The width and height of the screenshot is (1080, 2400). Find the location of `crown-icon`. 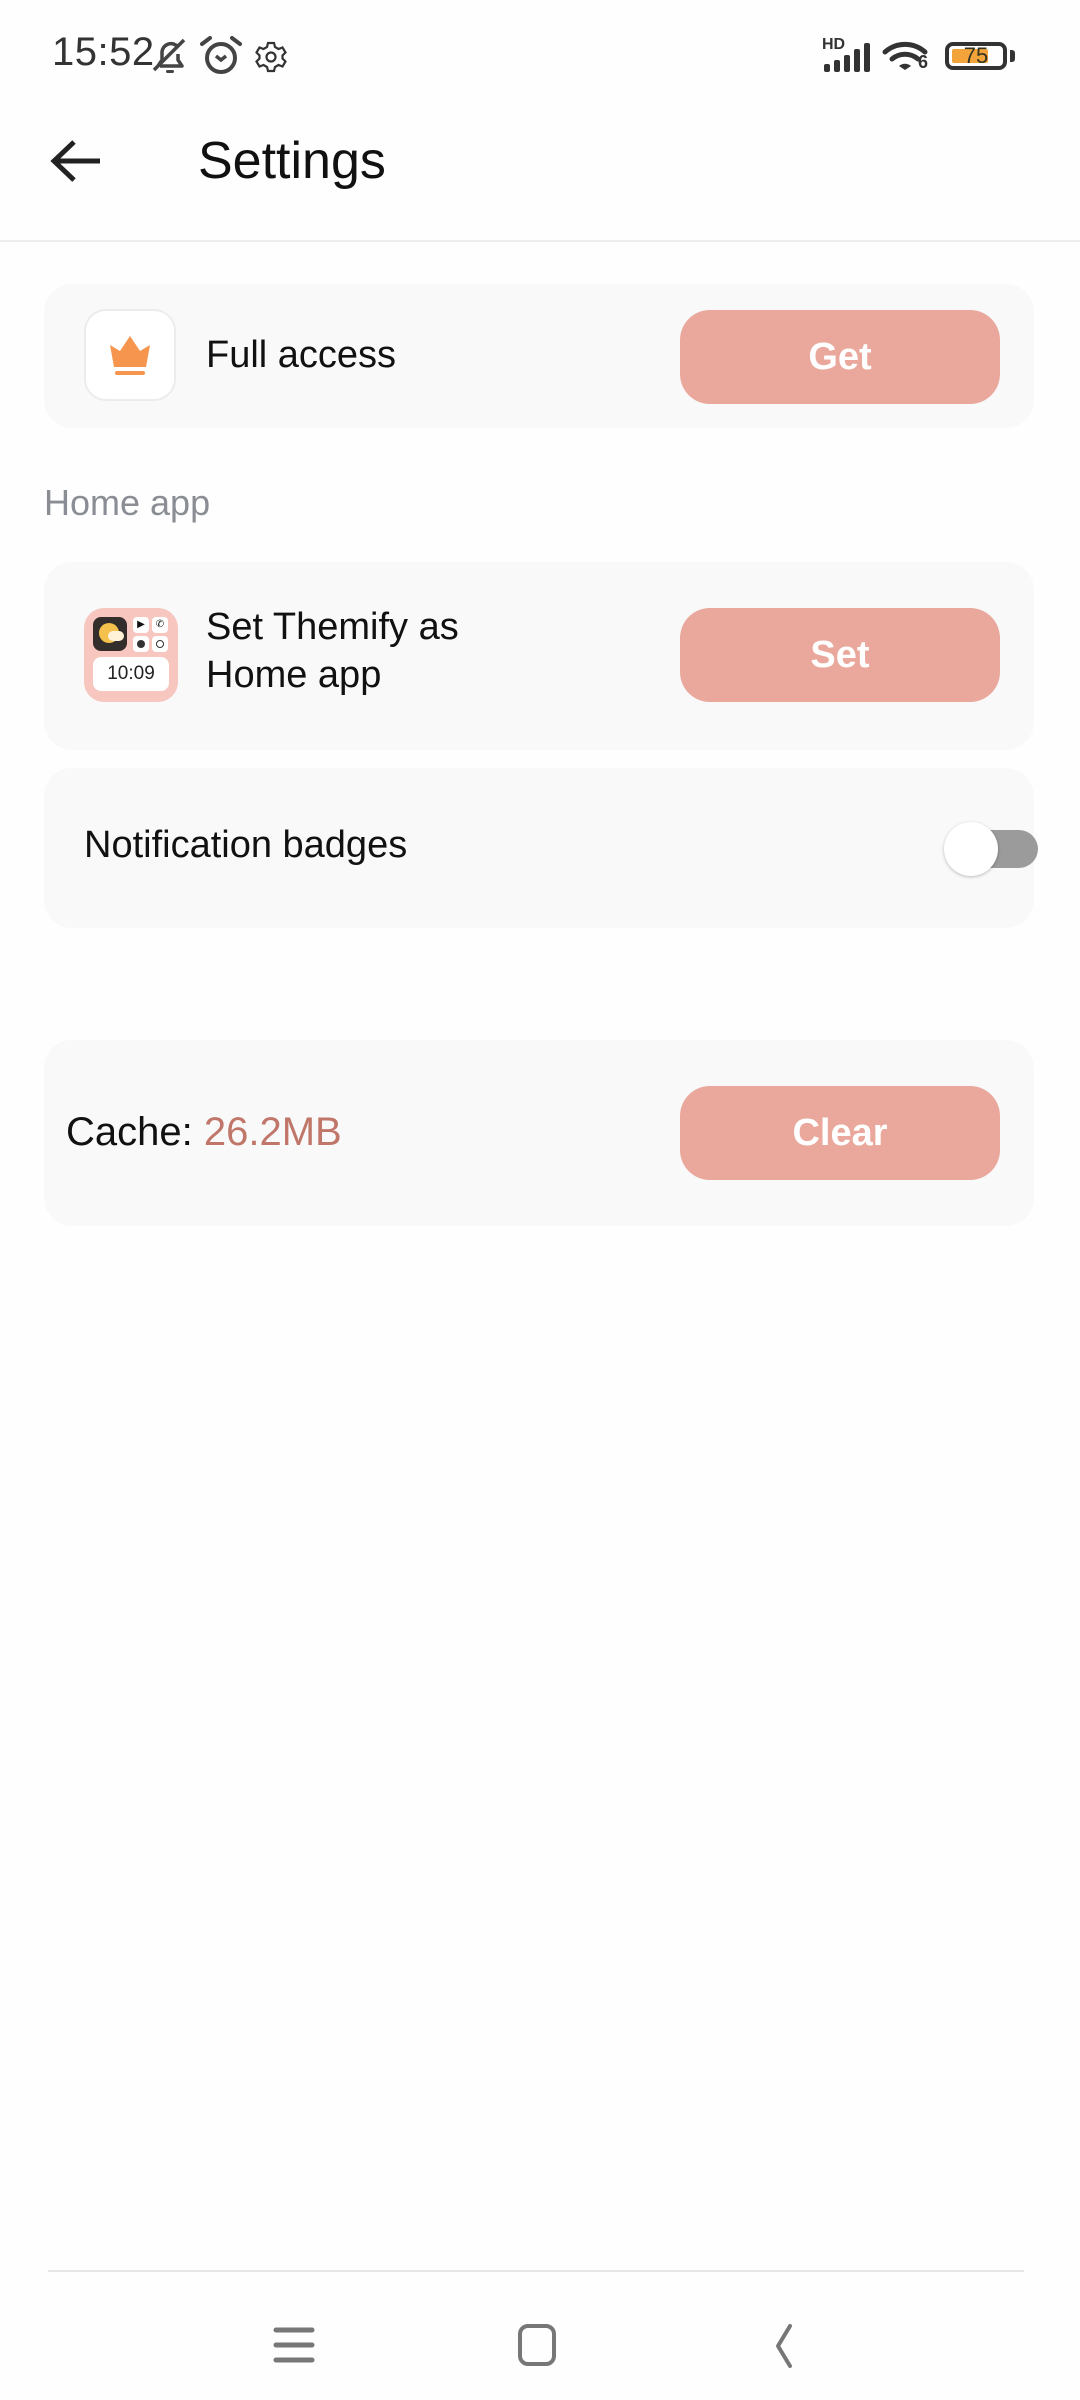

crown-icon is located at coordinates (130, 355).